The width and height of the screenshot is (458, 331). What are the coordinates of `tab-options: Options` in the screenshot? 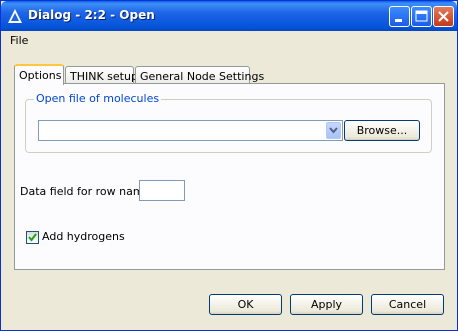 It's located at (39, 74).